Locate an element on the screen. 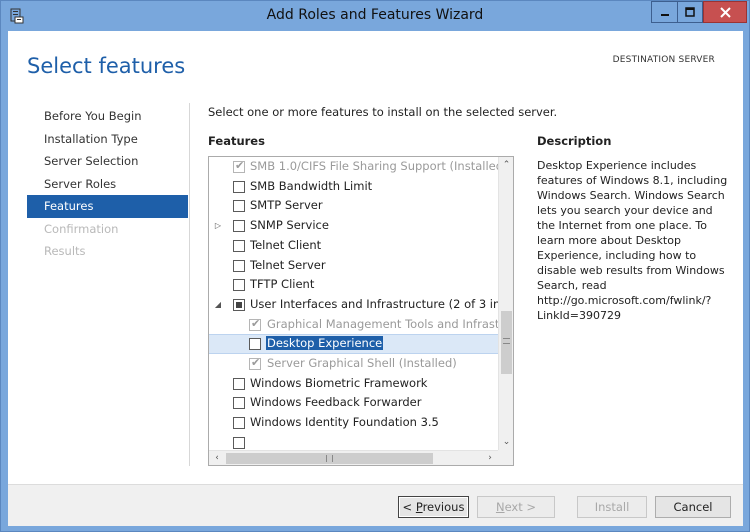  tree-row-telnet-client: Telnet Client is located at coordinates (353, 246).